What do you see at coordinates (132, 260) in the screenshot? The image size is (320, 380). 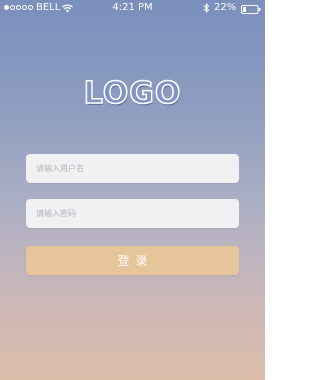 I see `login-button: 登录` at bounding box center [132, 260].